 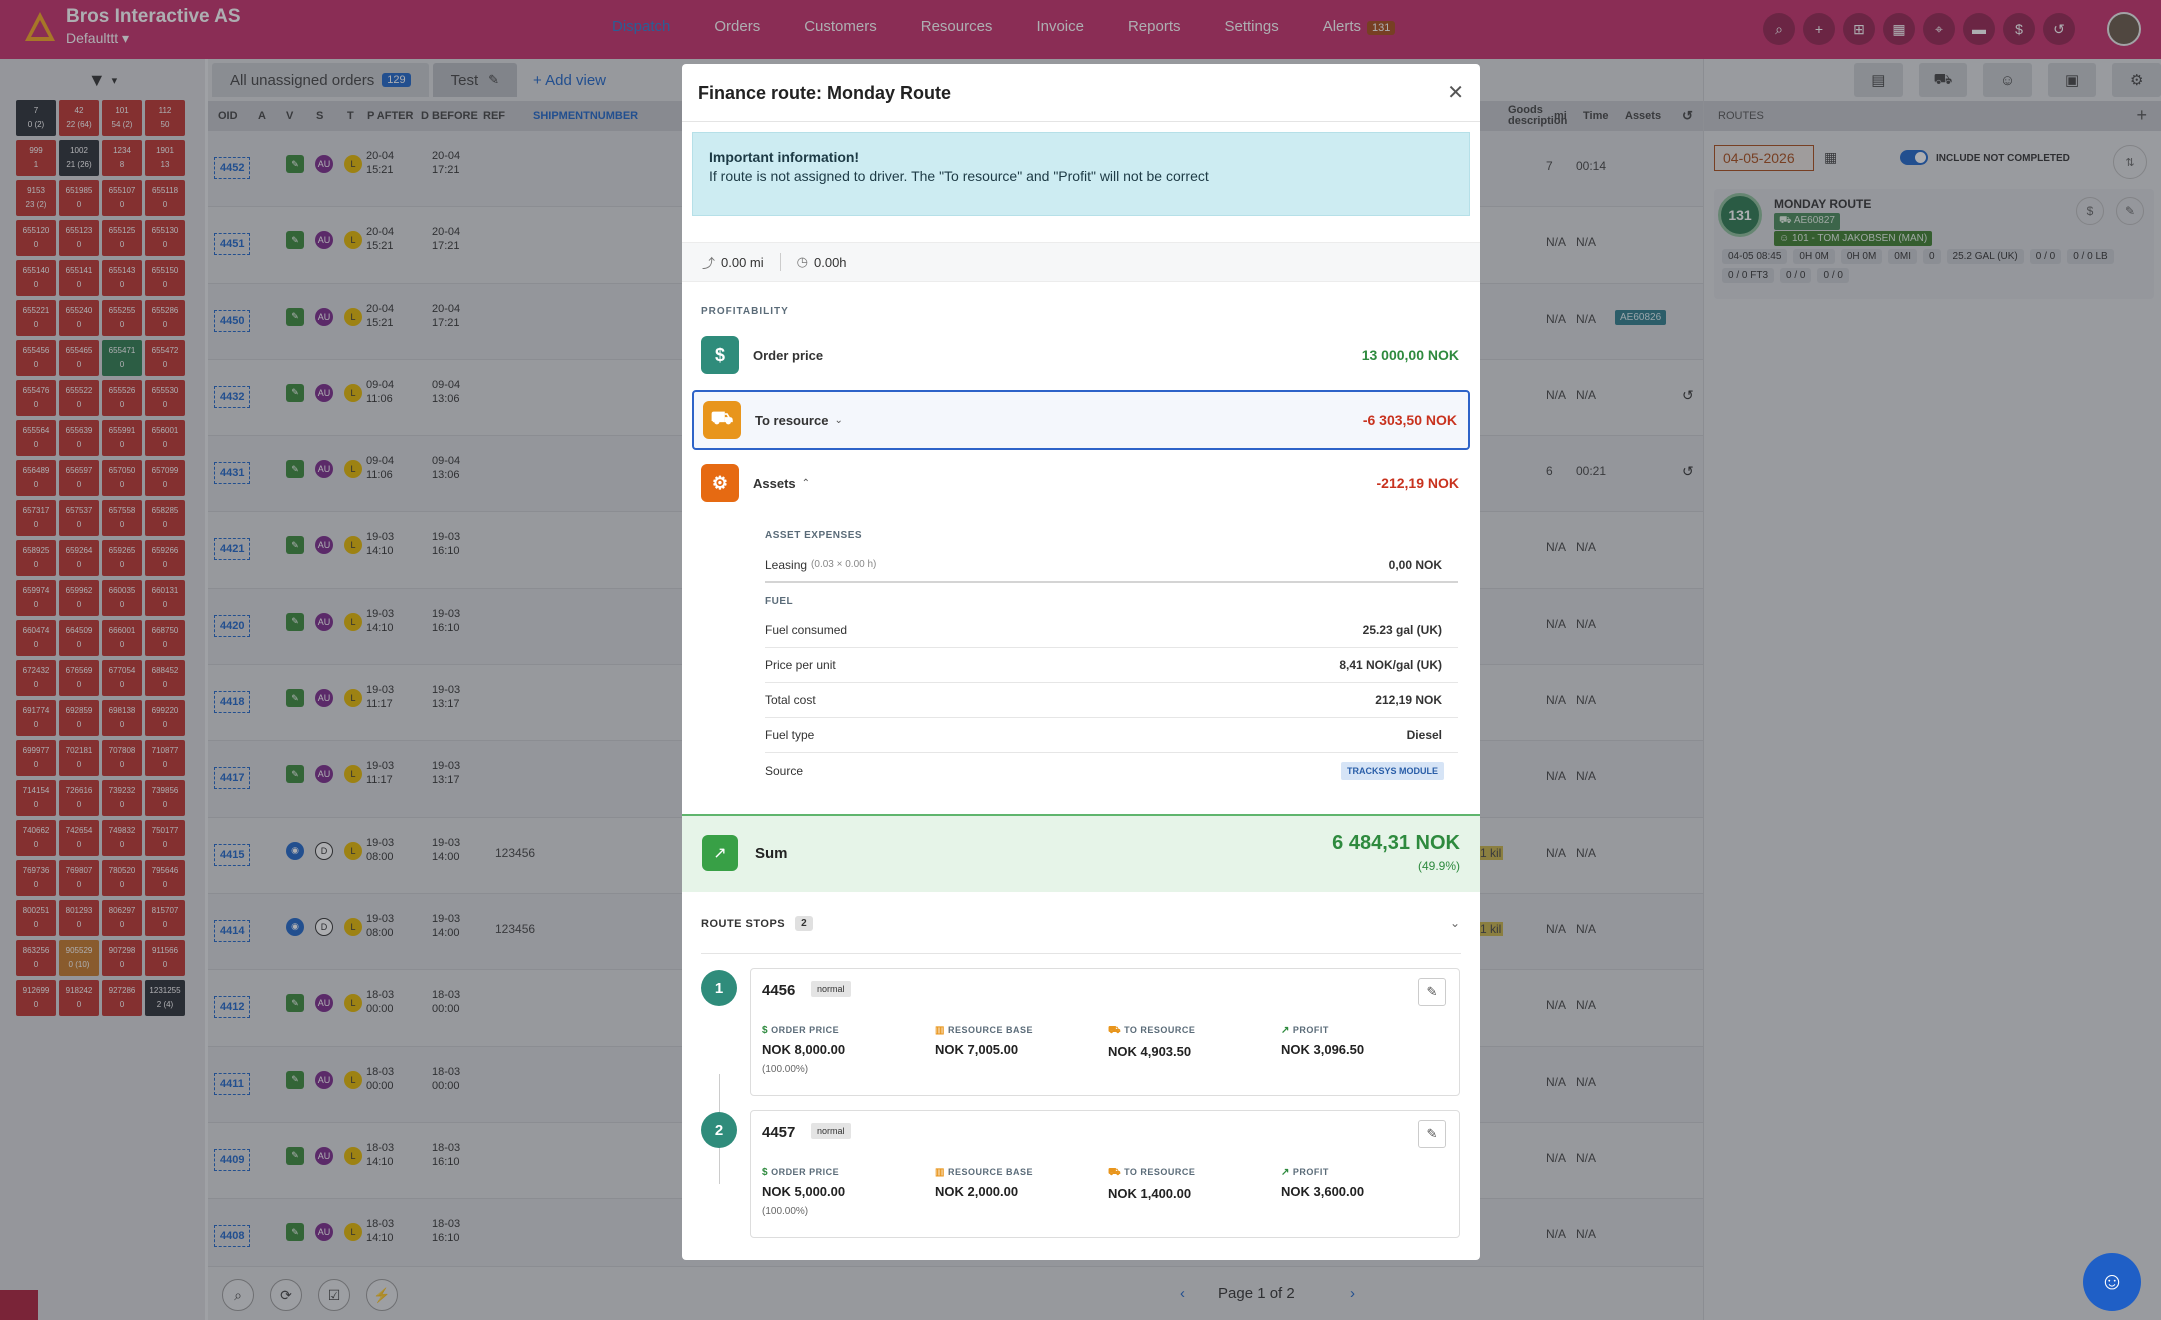 What do you see at coordinates (1408, 700) in the screenshot?
I see `total-cost-value: 212,19 NOK` at bounding box center [1408, 700].